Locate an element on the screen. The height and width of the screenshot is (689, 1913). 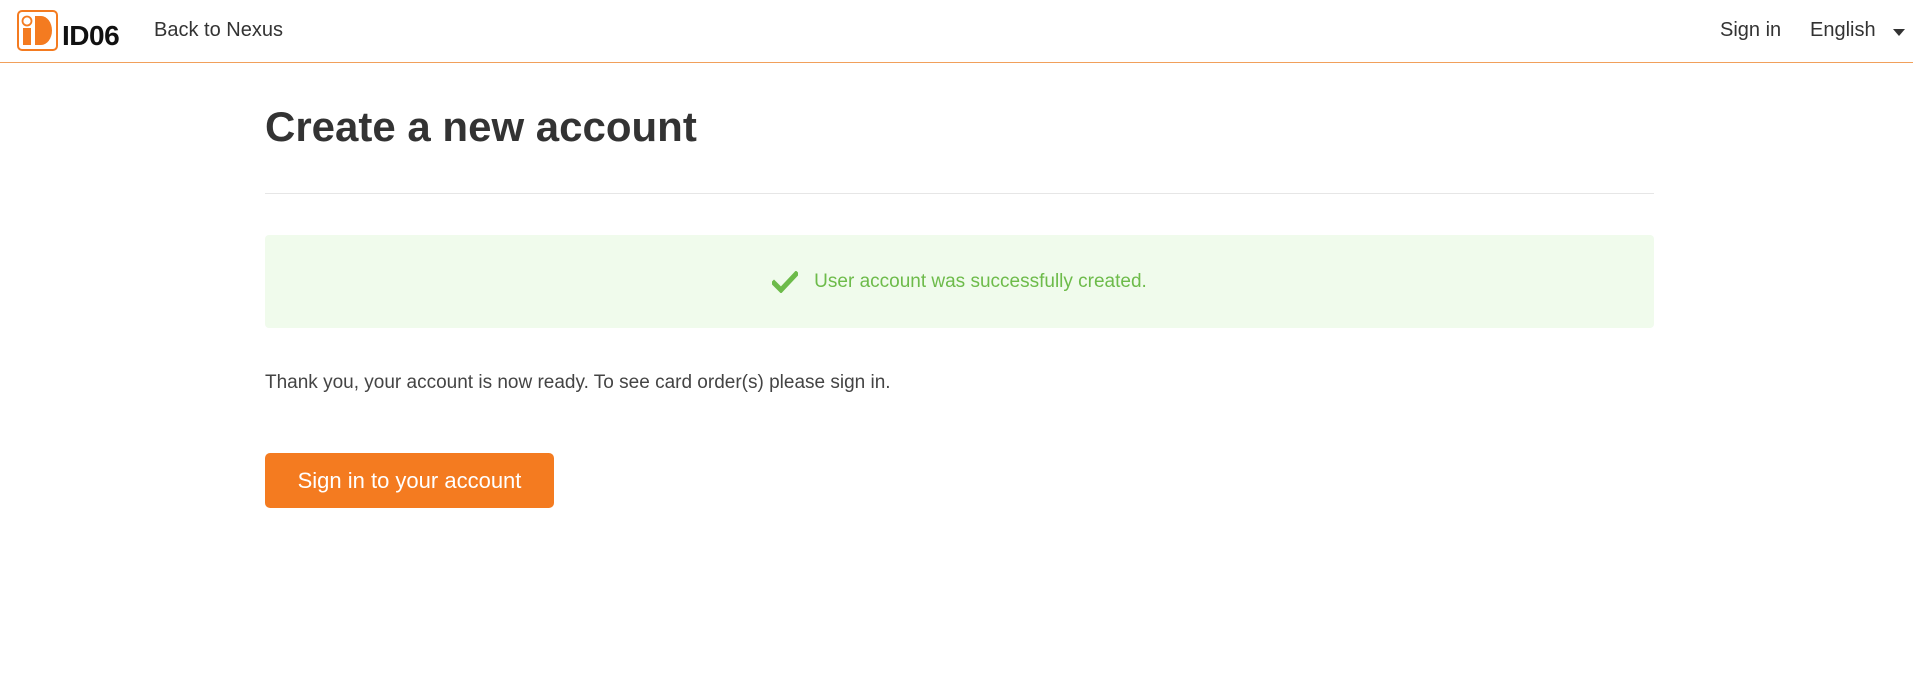
caret-down-icon is located at coordinates (1898, 32).